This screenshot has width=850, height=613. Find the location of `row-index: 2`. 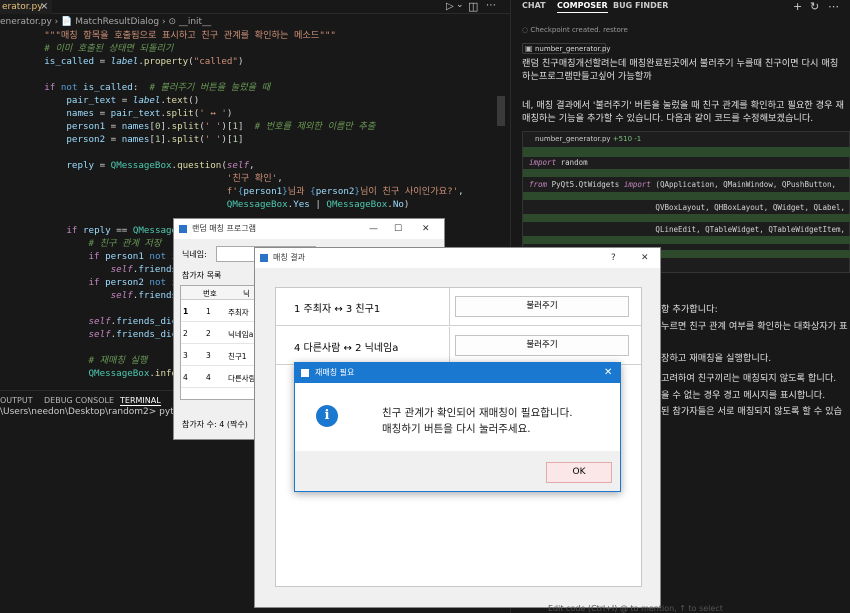

row-index: 2 is located at coordinates (185, 333).